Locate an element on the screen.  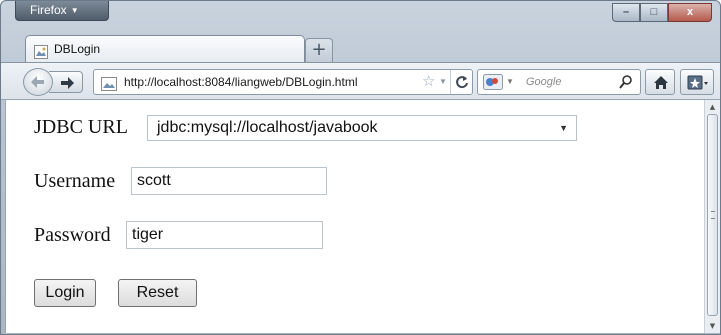
window-controls: – □ x is located at coordinates (662, 12).